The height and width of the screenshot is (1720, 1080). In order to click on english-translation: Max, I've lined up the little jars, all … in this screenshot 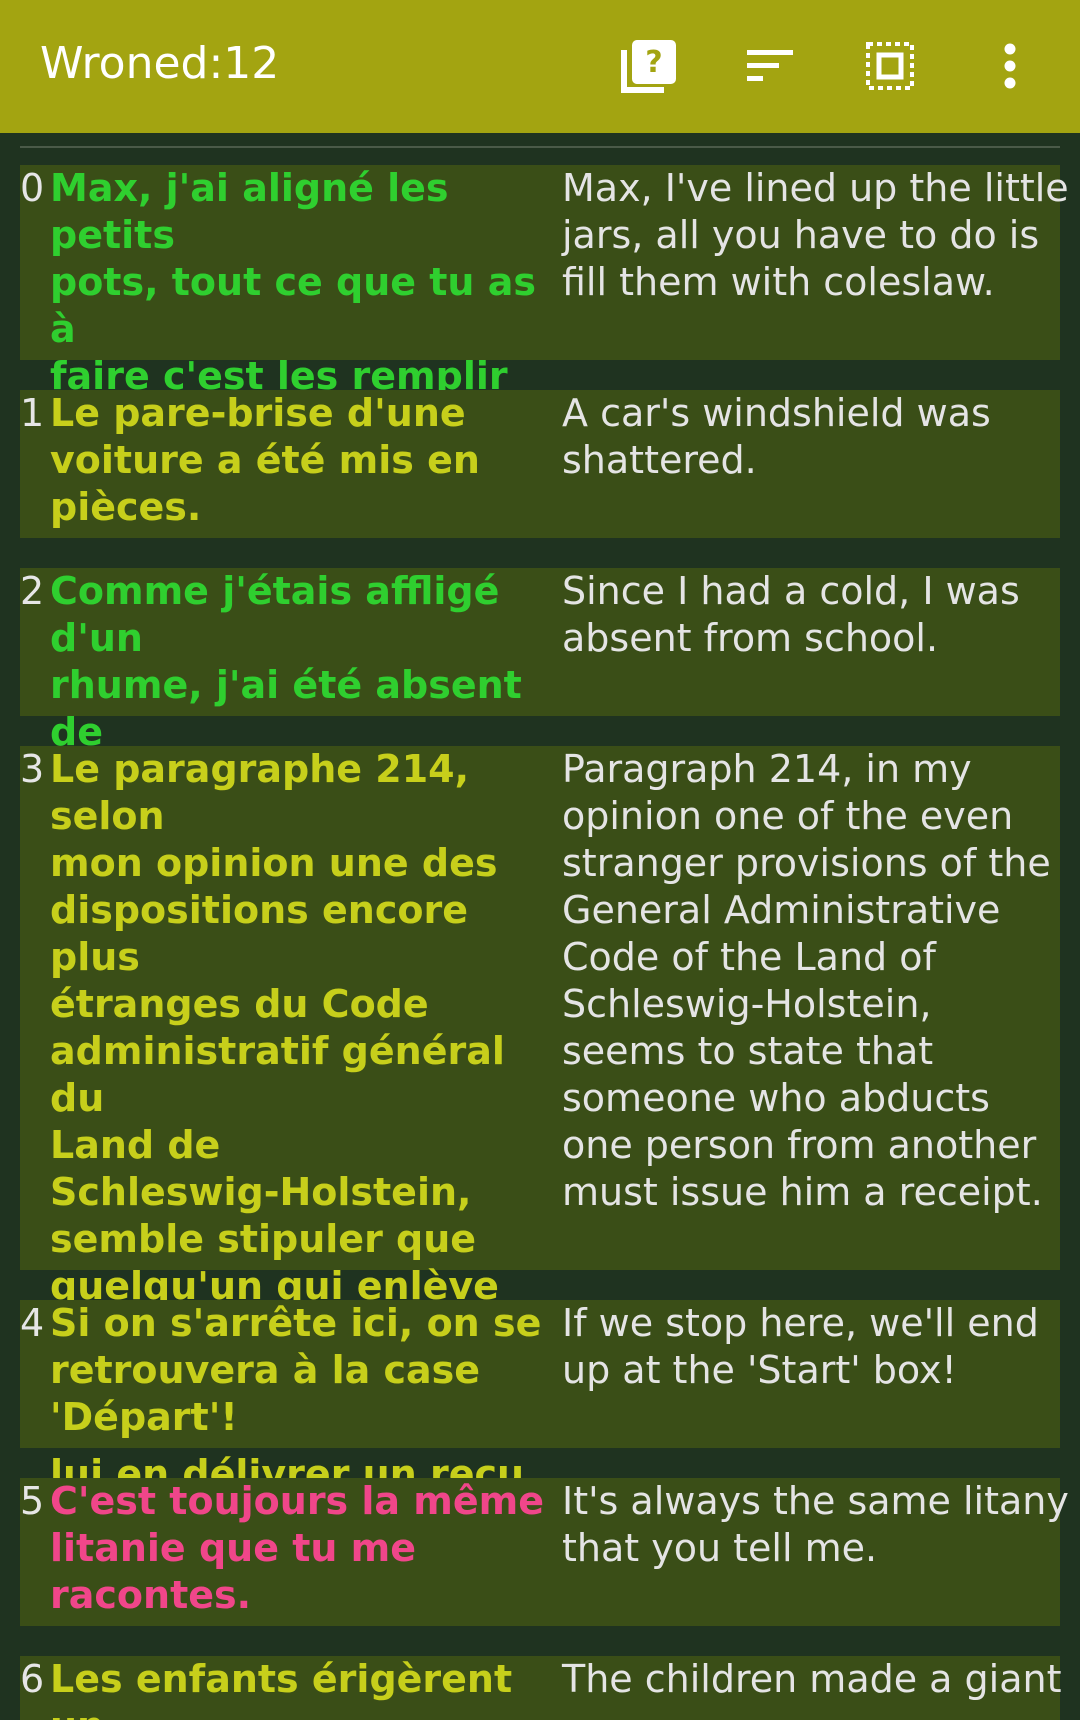, I will do `click(815, 235)`.